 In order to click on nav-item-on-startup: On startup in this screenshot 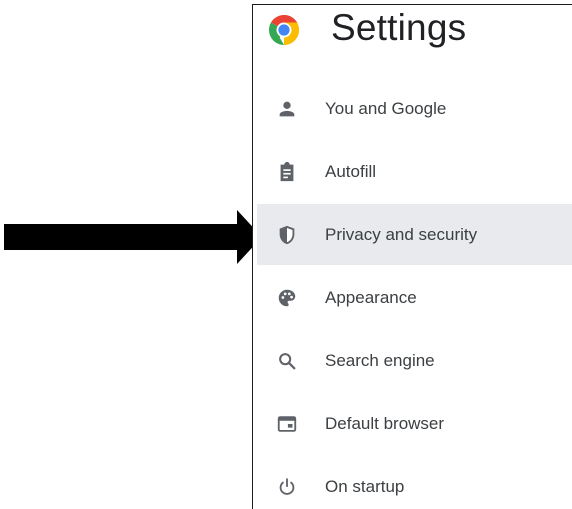, I will do `click(412, 482)`.